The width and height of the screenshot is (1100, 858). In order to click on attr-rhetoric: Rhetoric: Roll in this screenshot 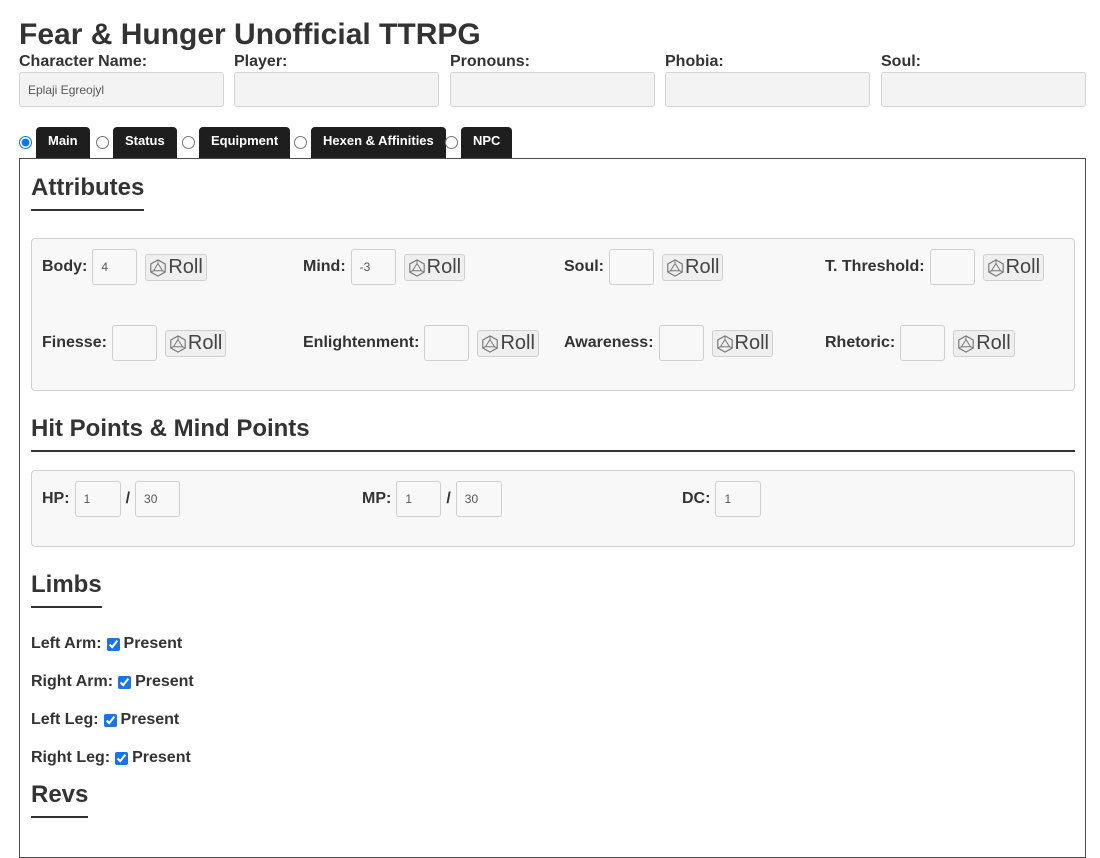, I will do `click(920, 343)`.